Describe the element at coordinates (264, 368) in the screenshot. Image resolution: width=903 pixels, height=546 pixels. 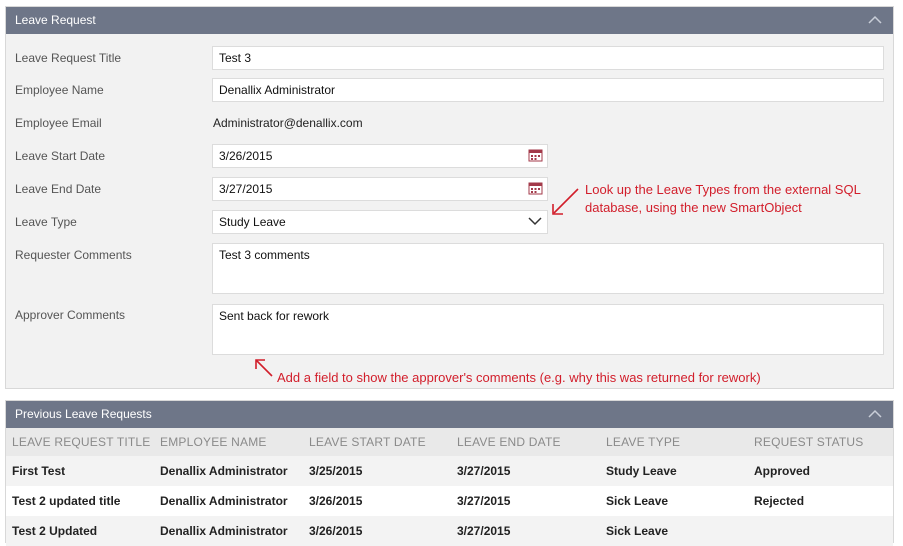
I see `approver-annotation-arrow` at that location.